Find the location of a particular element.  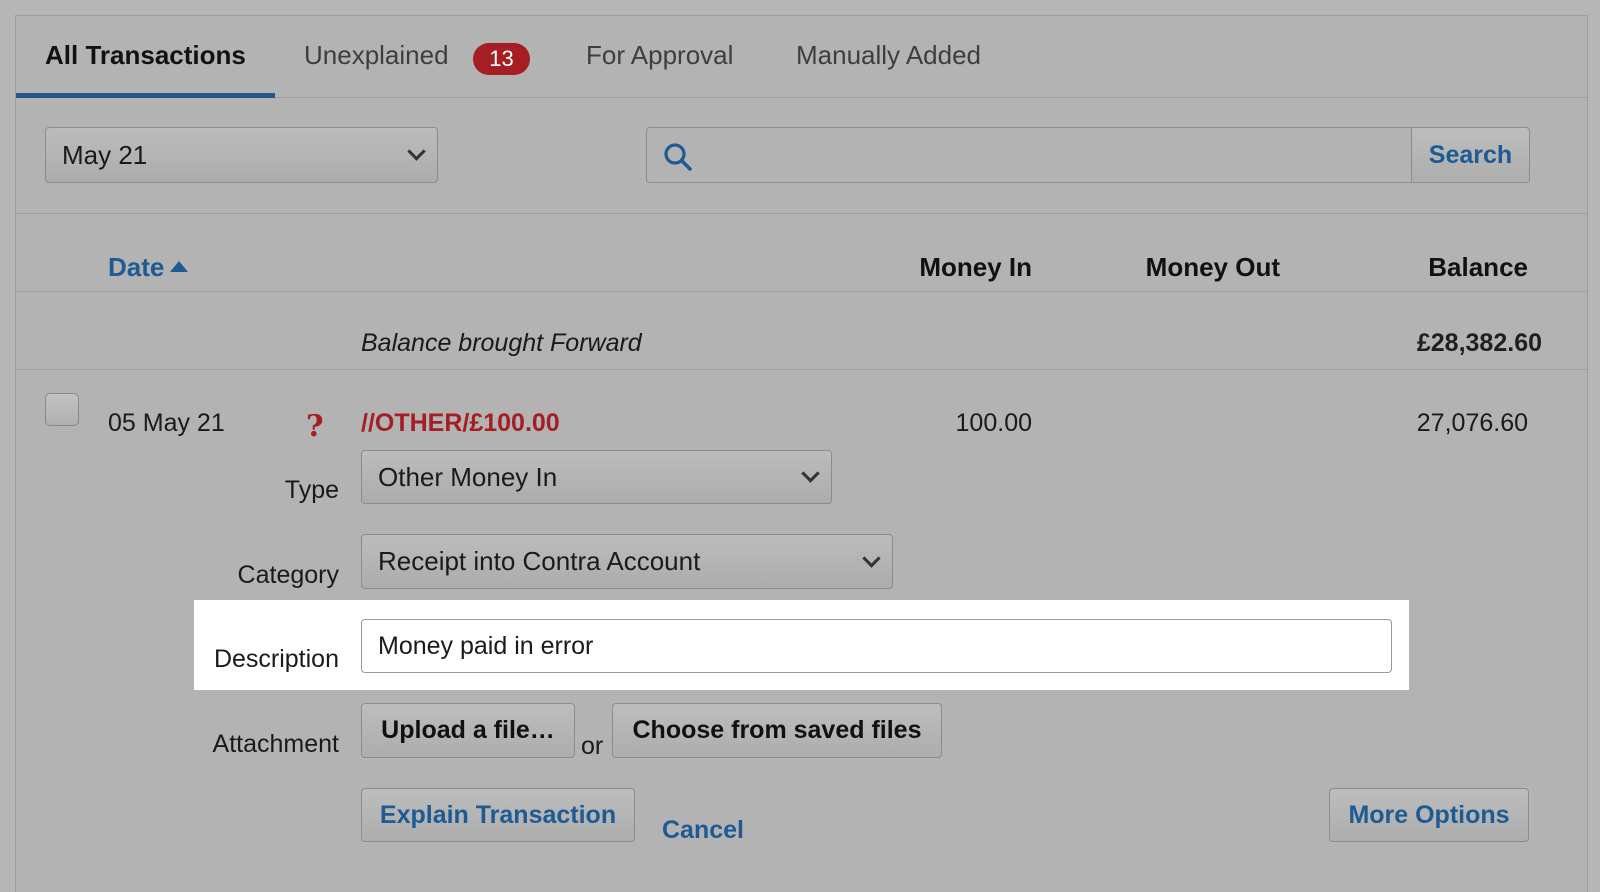

column-header-date: Date is located at coordinates (148, 267).